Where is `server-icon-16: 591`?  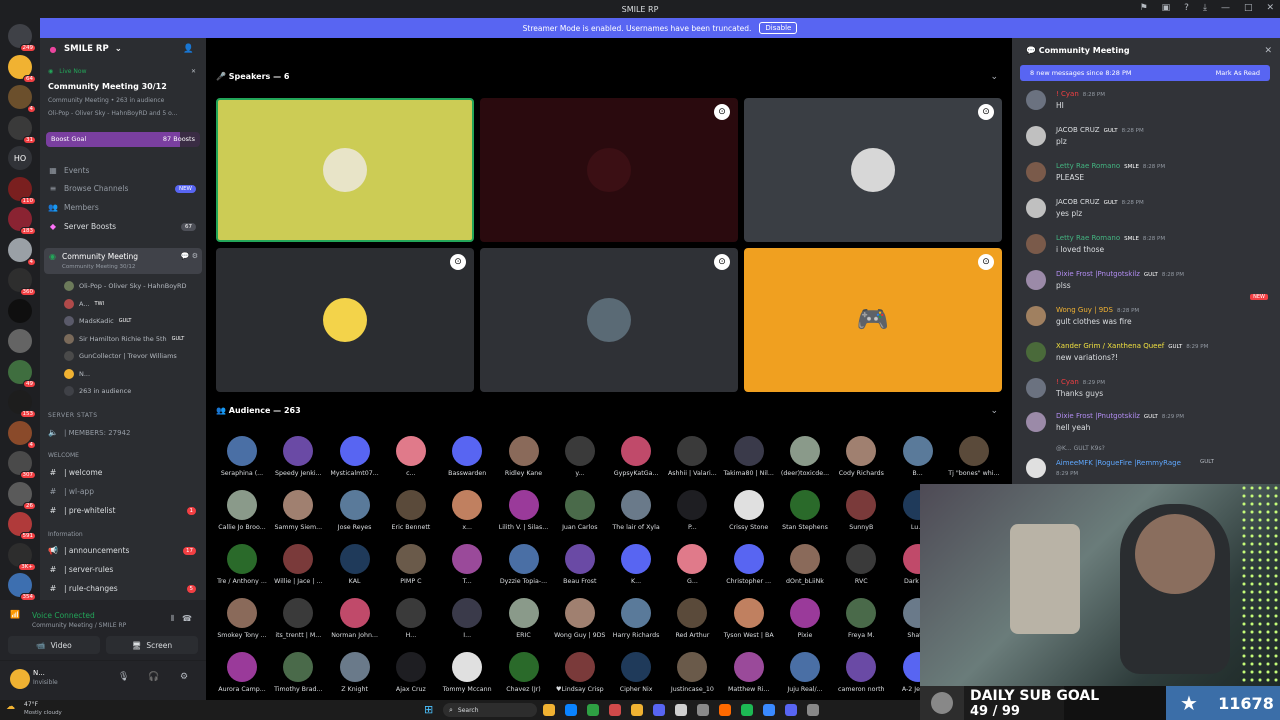 server-icon-16: 591 is located at coordinates (22, 526).